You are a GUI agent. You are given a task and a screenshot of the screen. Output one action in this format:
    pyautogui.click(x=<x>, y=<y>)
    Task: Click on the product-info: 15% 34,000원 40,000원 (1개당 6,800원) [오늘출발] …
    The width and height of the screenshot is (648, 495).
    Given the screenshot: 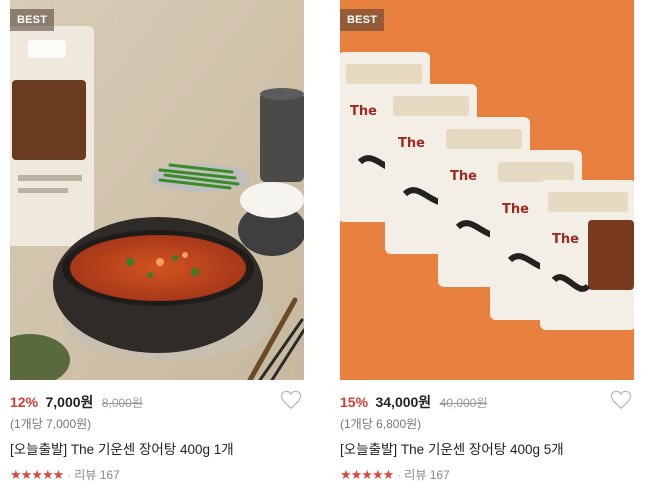 What is the action you would take?
    pyautogui.click(x=487, y=431)
    